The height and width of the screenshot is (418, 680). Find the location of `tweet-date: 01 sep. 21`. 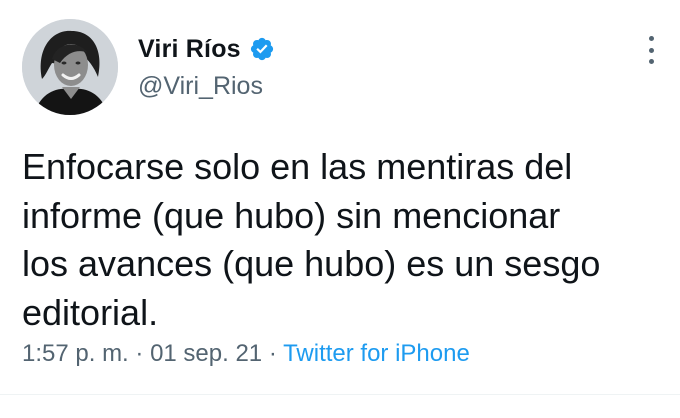

tweet-date: 01 sep. 21 is located at coordinates (206, 353).